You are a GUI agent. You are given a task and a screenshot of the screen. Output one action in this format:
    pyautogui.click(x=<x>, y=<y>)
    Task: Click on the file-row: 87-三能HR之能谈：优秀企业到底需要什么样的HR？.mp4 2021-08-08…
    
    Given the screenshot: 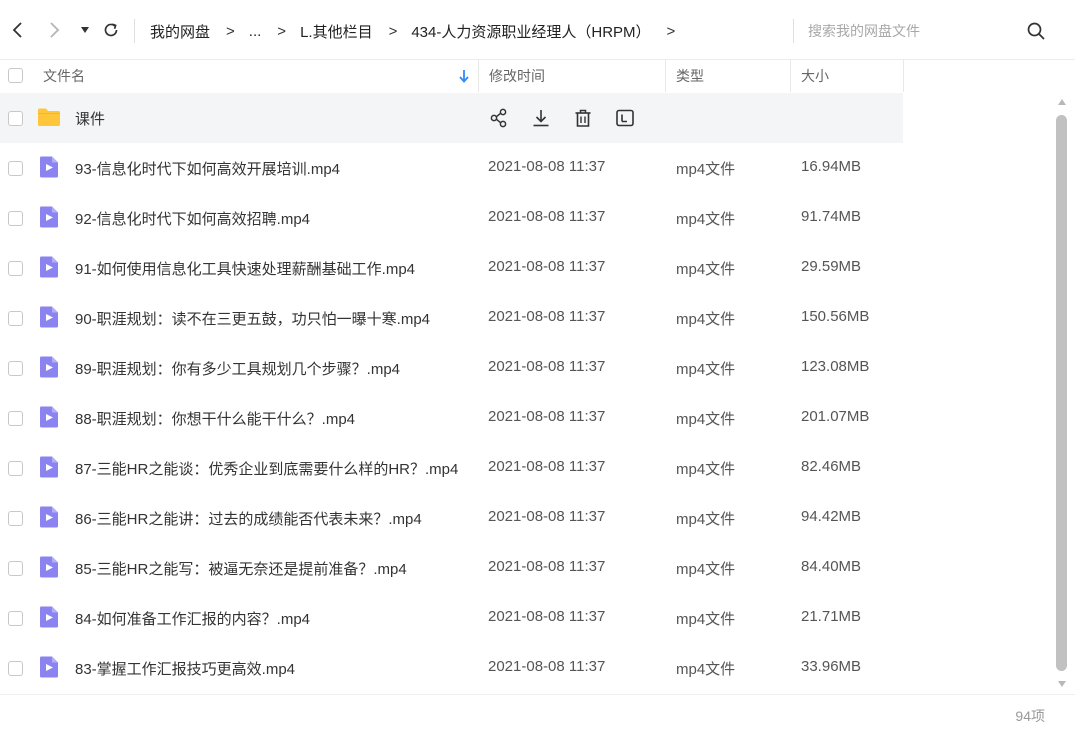 What is the action you would take?
    pyautogui.click(x=527, y=468)
    